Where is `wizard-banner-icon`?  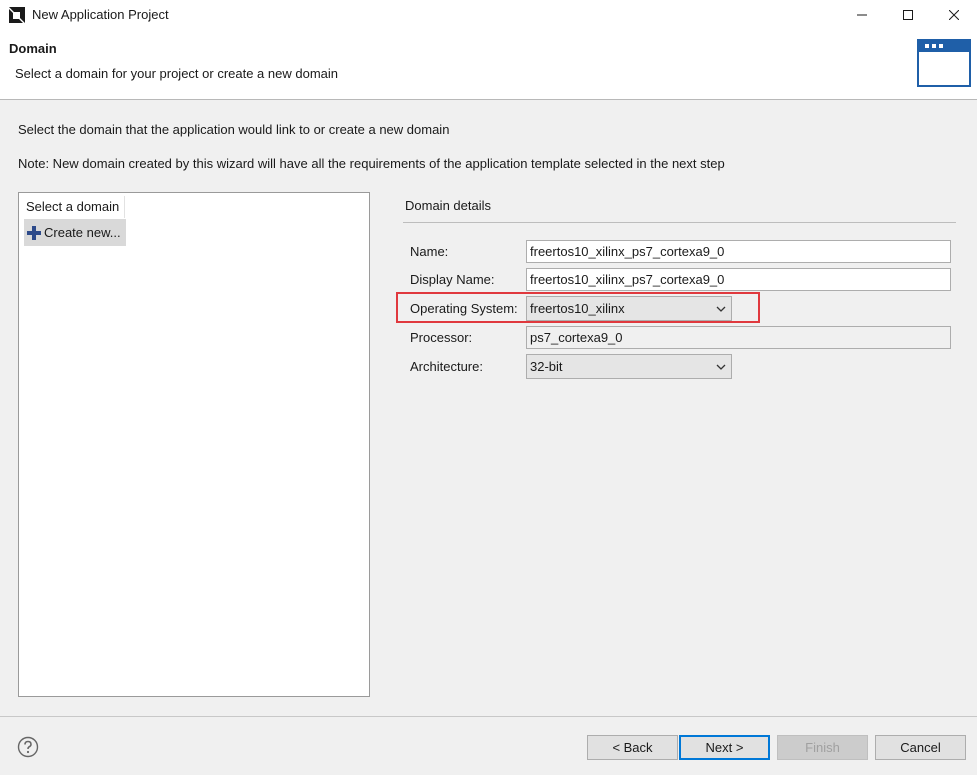 wizard-banner-icon is located at coordinates (944, 63).